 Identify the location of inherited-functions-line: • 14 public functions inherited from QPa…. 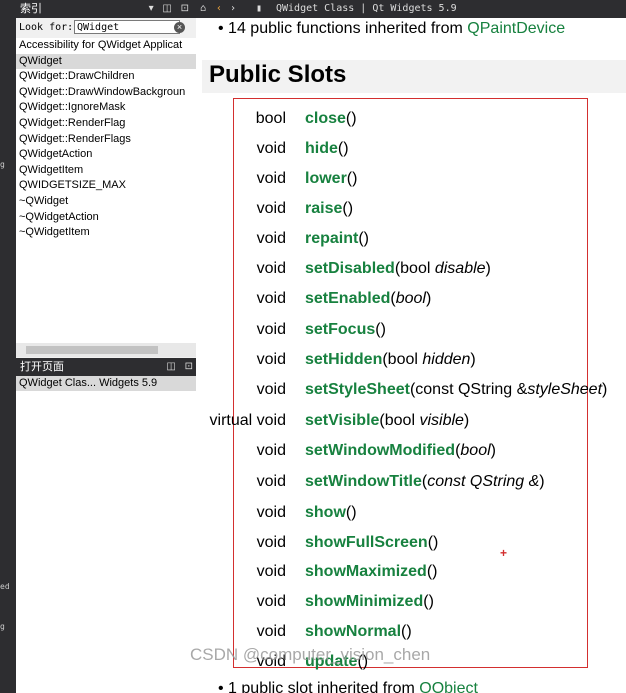
(392, 28).